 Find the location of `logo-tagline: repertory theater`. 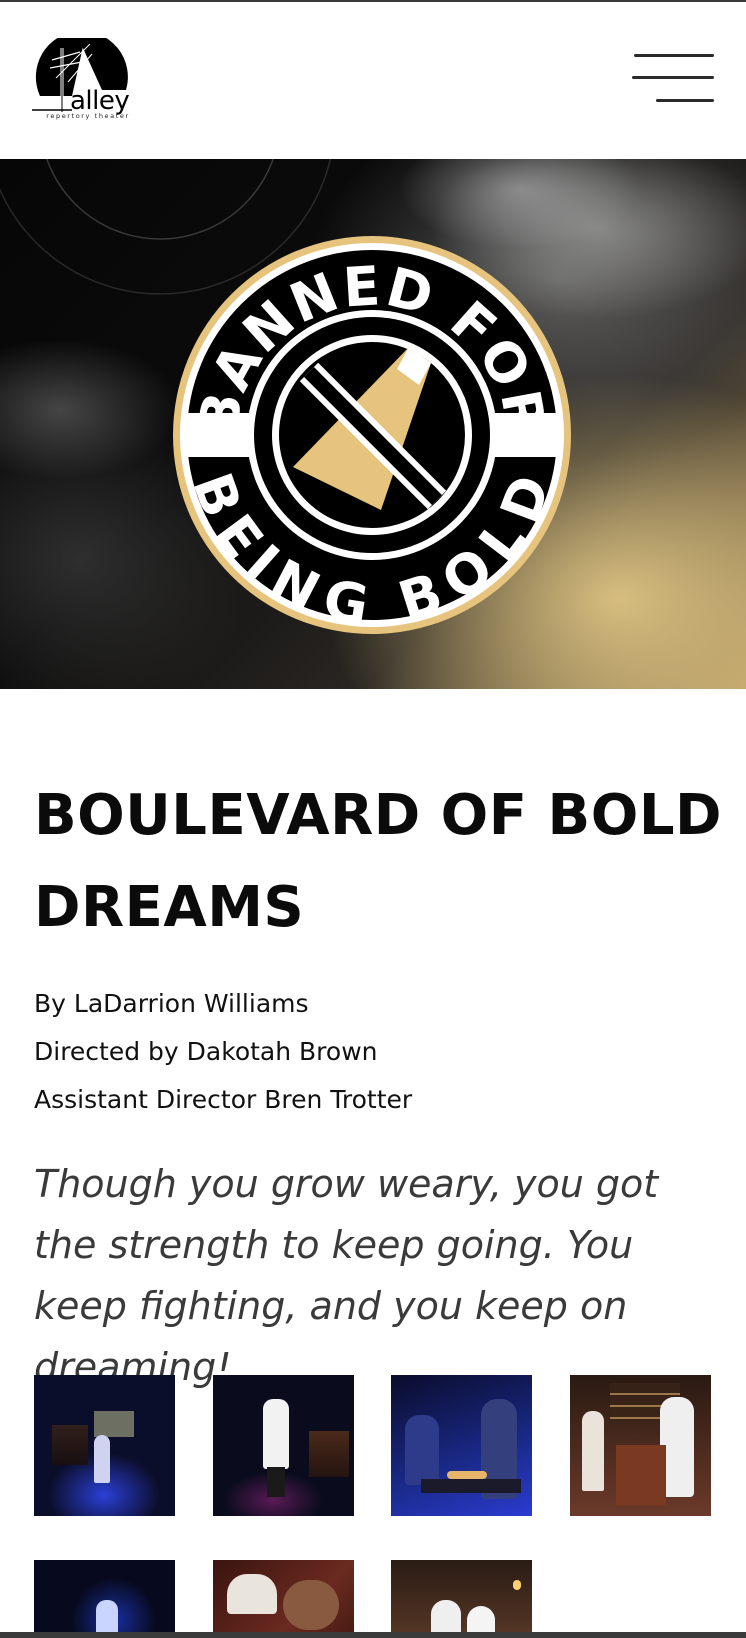

logo-tagline: repertory theater is located at coordinates (88, 116).